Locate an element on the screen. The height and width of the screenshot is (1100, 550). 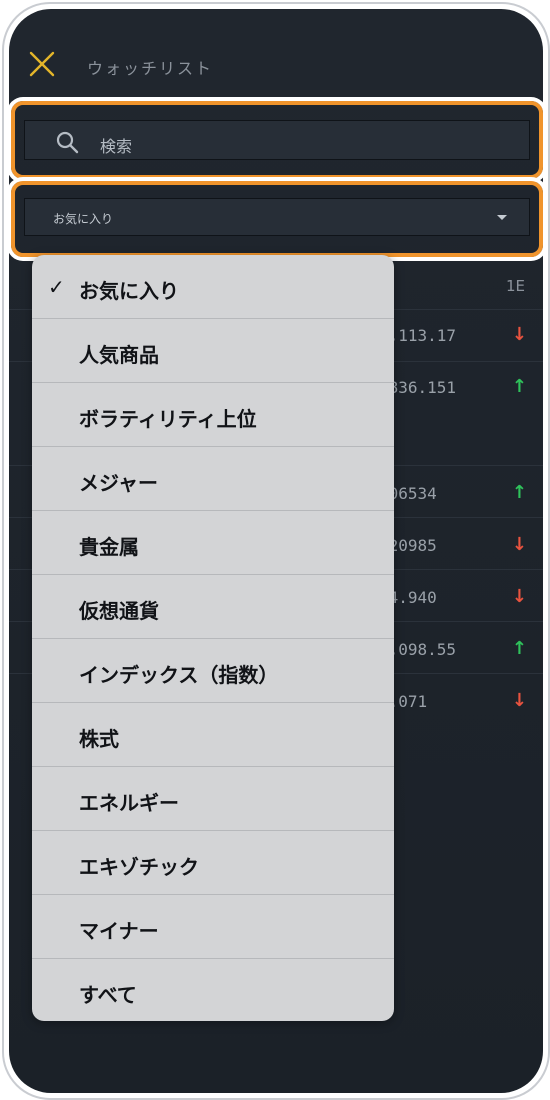
menu-item-label: お気に入り is located at coordinates (129, 291).